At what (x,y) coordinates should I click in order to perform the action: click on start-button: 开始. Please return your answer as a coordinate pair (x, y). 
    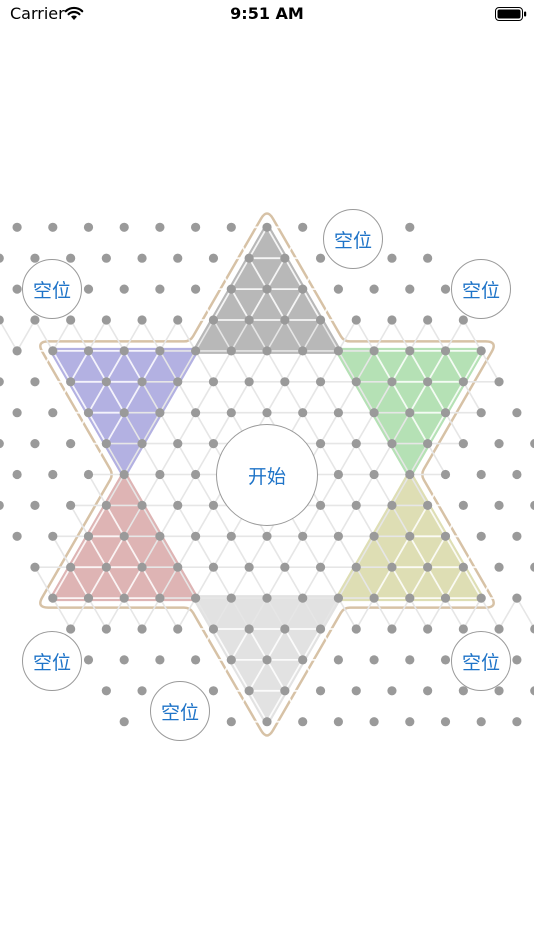
    Looking at the image, I should click on (267, 475).